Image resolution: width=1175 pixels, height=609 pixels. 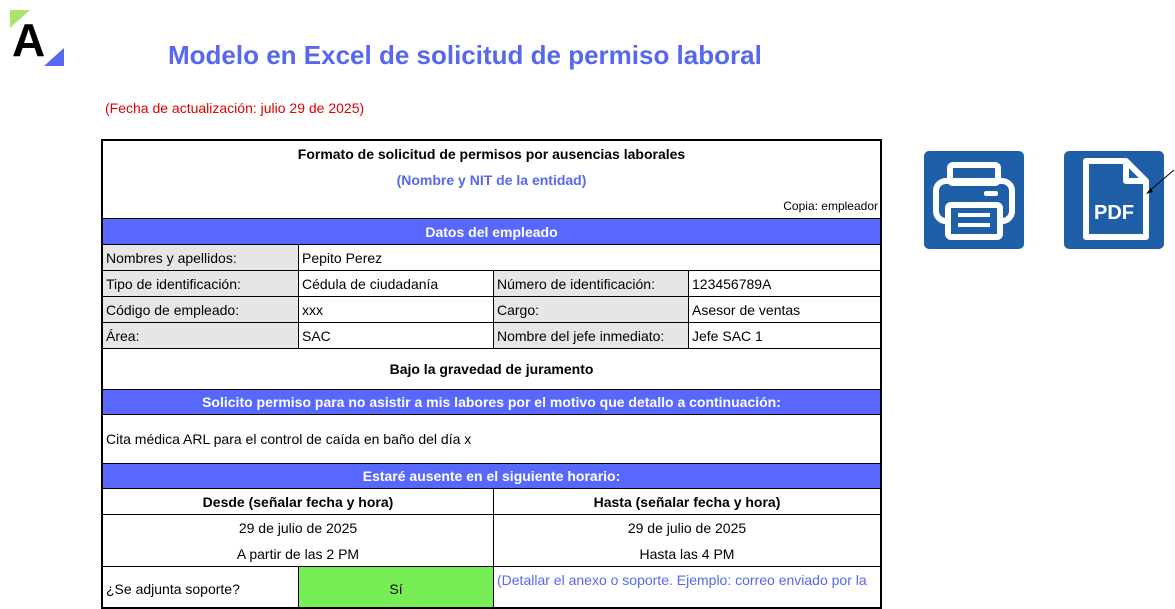 I want to click on pdf-button: PDF, so click(x=1114, y=200).